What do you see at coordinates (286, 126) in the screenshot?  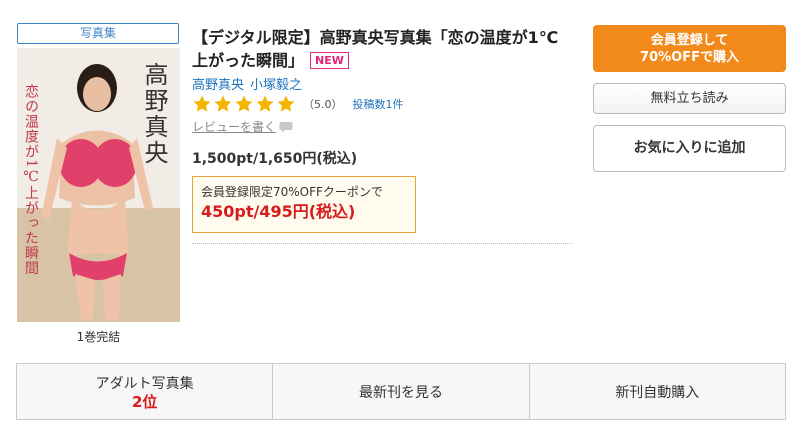 I see `speech-bubble-icon` at bounding box center [286, 126].